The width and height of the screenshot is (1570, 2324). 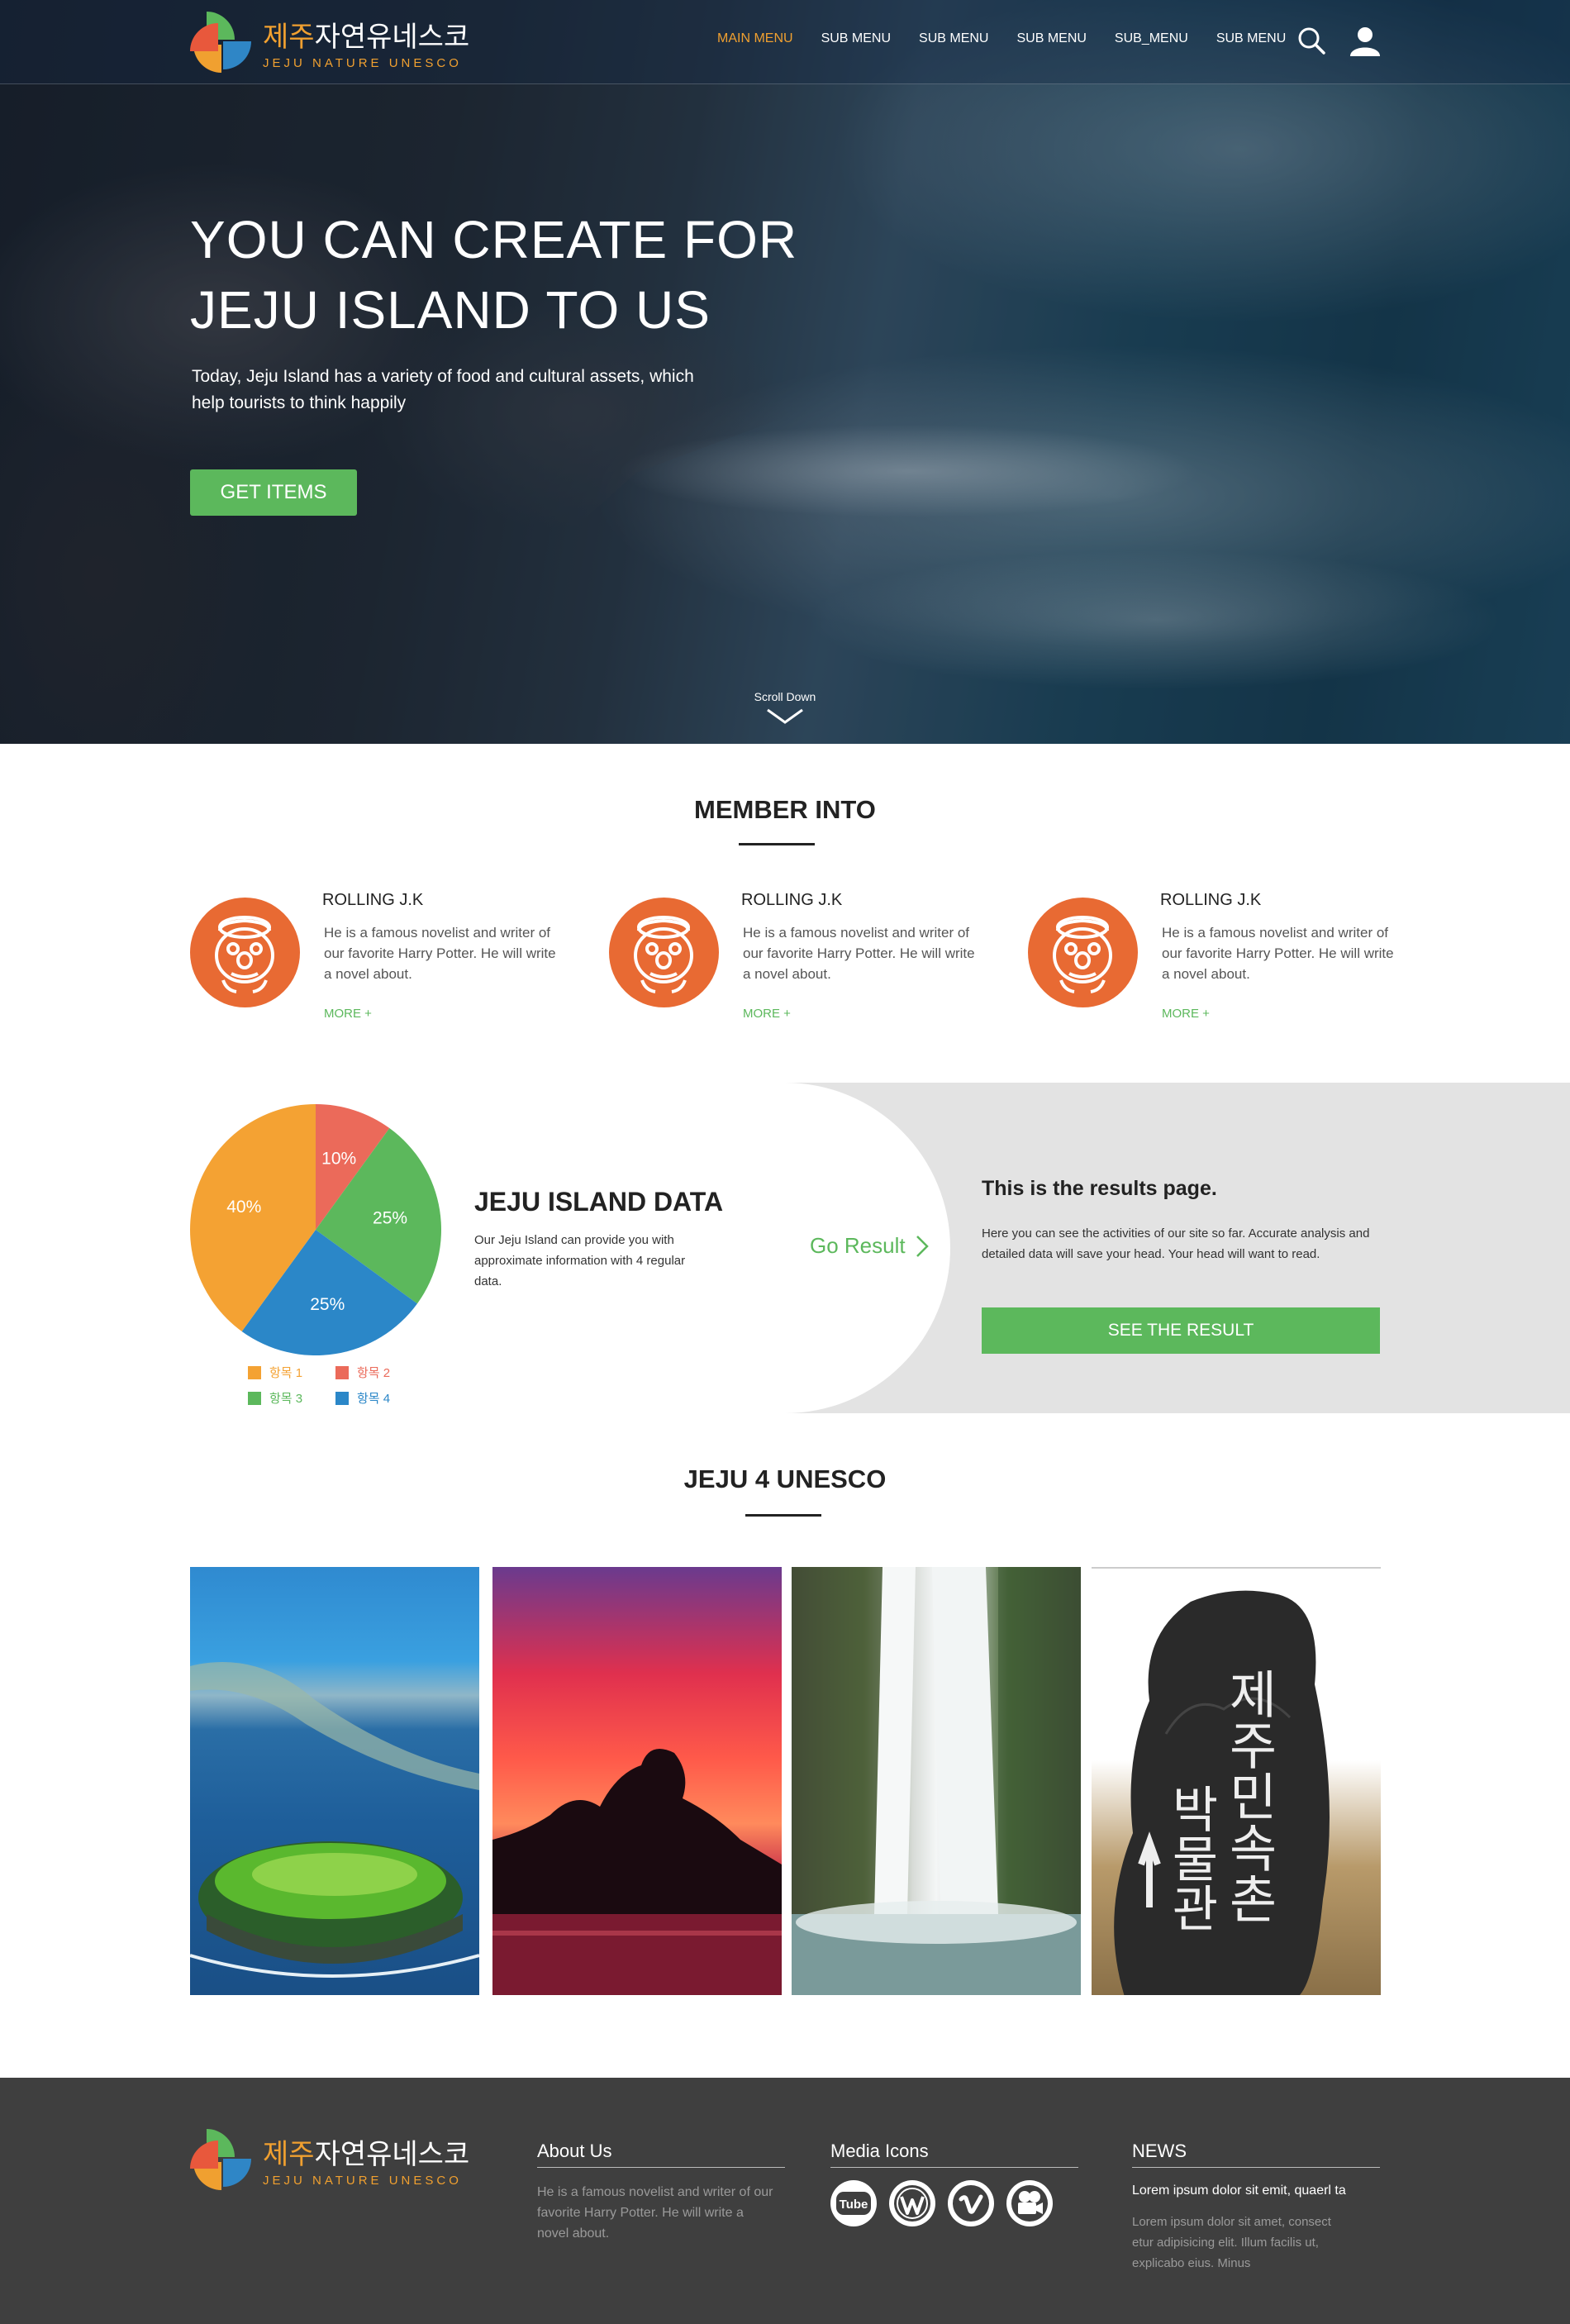 I want to click on nav-item-sub-menu-3: SUB MENU, so click(x=1051, y=38).